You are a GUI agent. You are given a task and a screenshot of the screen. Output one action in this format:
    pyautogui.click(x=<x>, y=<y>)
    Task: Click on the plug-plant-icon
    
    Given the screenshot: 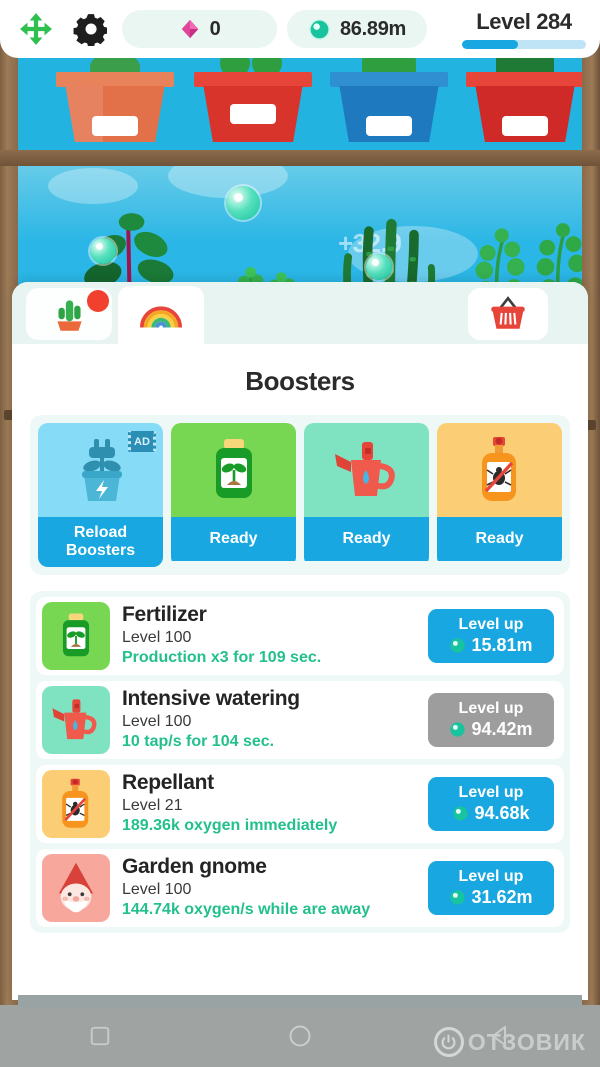 What is the action you would take?
    pyautogui.click(x=101, y=470)
    